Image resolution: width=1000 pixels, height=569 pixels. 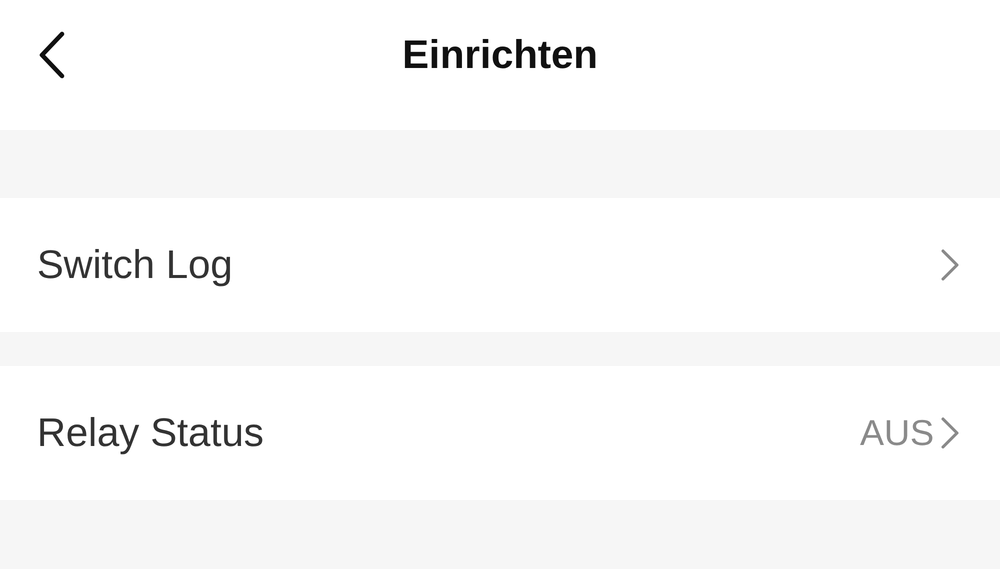 What do you see at coordinates (151, 433) in the screenshot?
I see `row-label: Relay Status` at bounding box center [151, 433].